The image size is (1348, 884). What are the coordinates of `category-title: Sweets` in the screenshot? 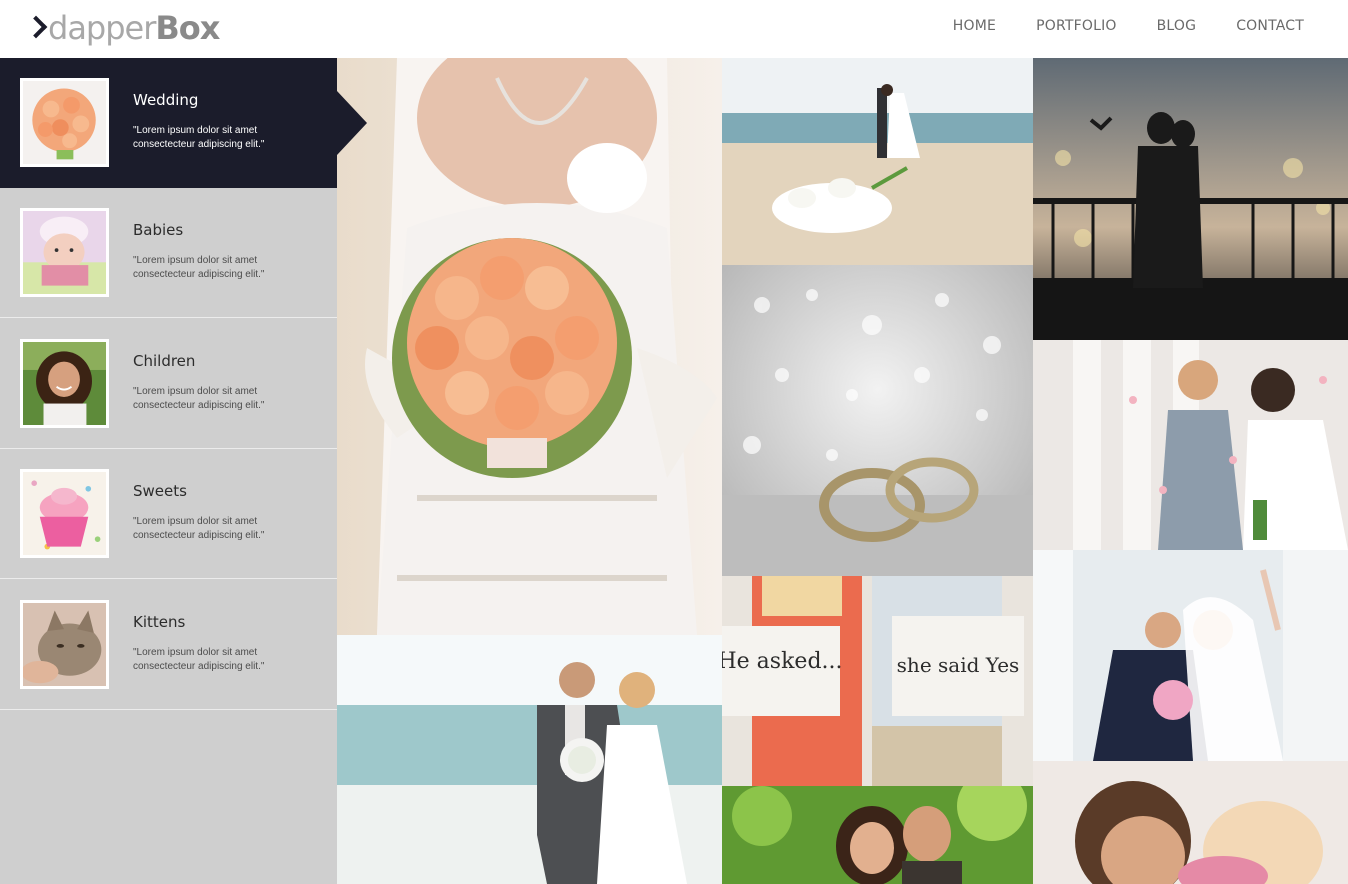 It's located at (160, 491).